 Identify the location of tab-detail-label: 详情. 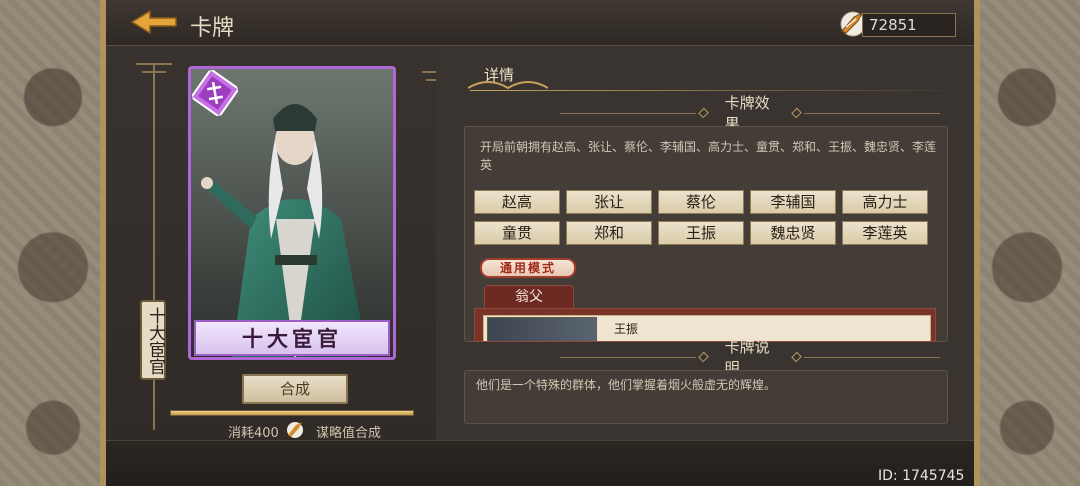
(499, 75).